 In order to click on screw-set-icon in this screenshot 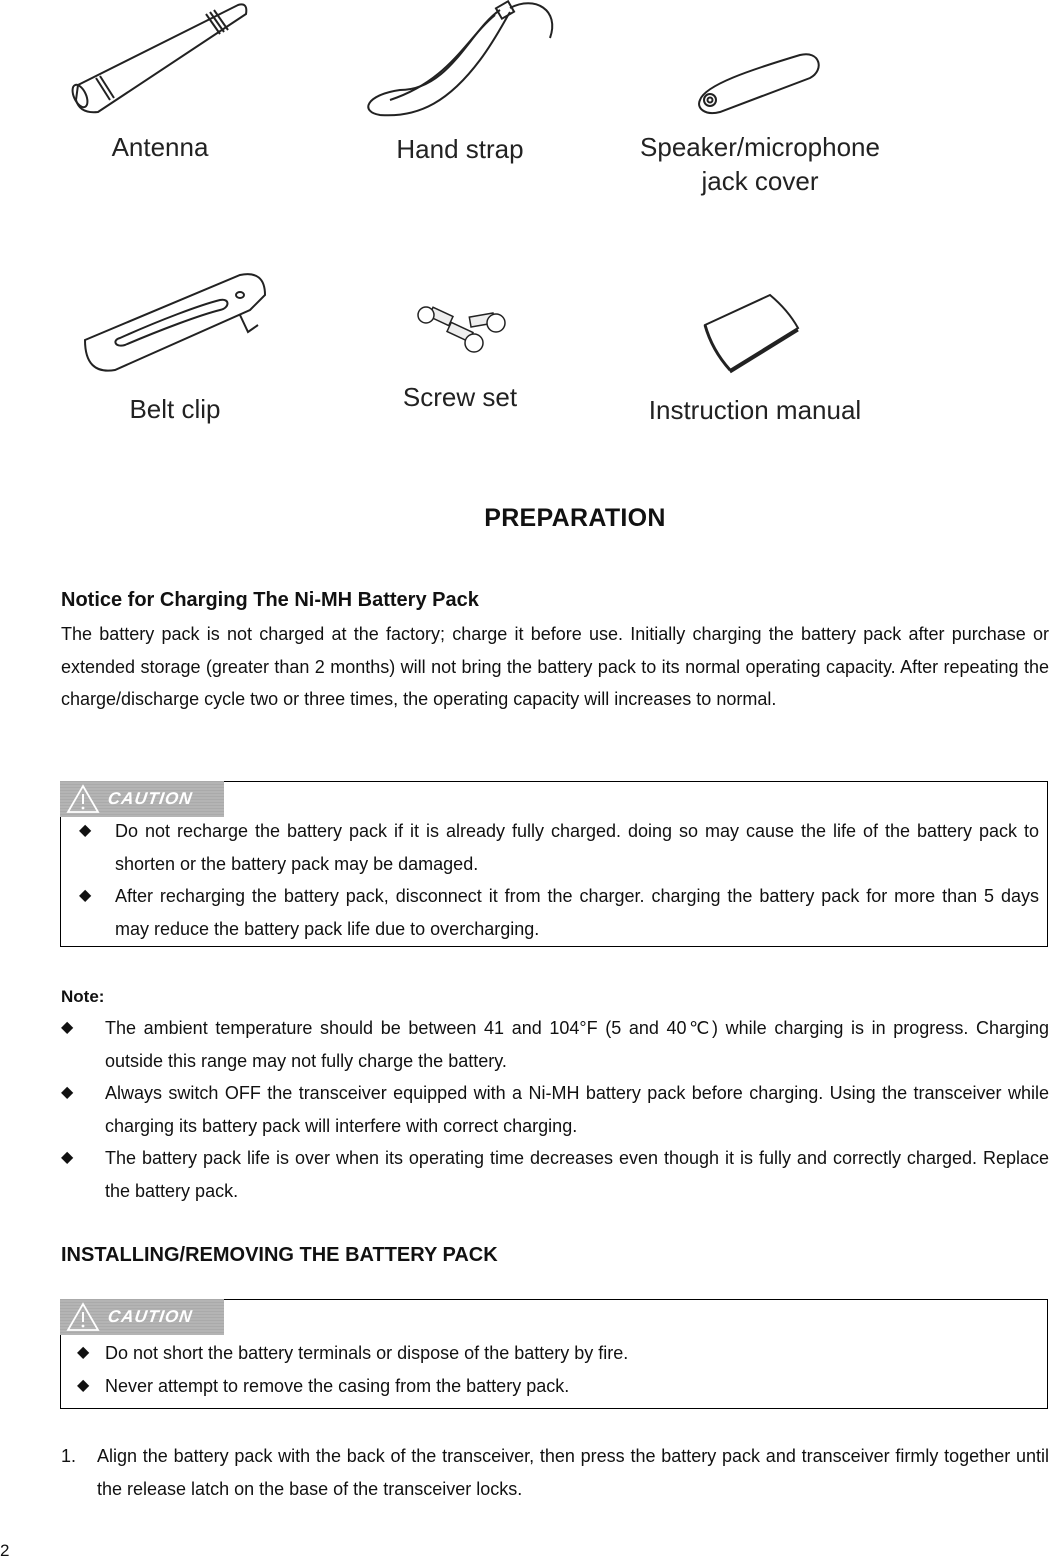, I will do `click(461, 329)`.